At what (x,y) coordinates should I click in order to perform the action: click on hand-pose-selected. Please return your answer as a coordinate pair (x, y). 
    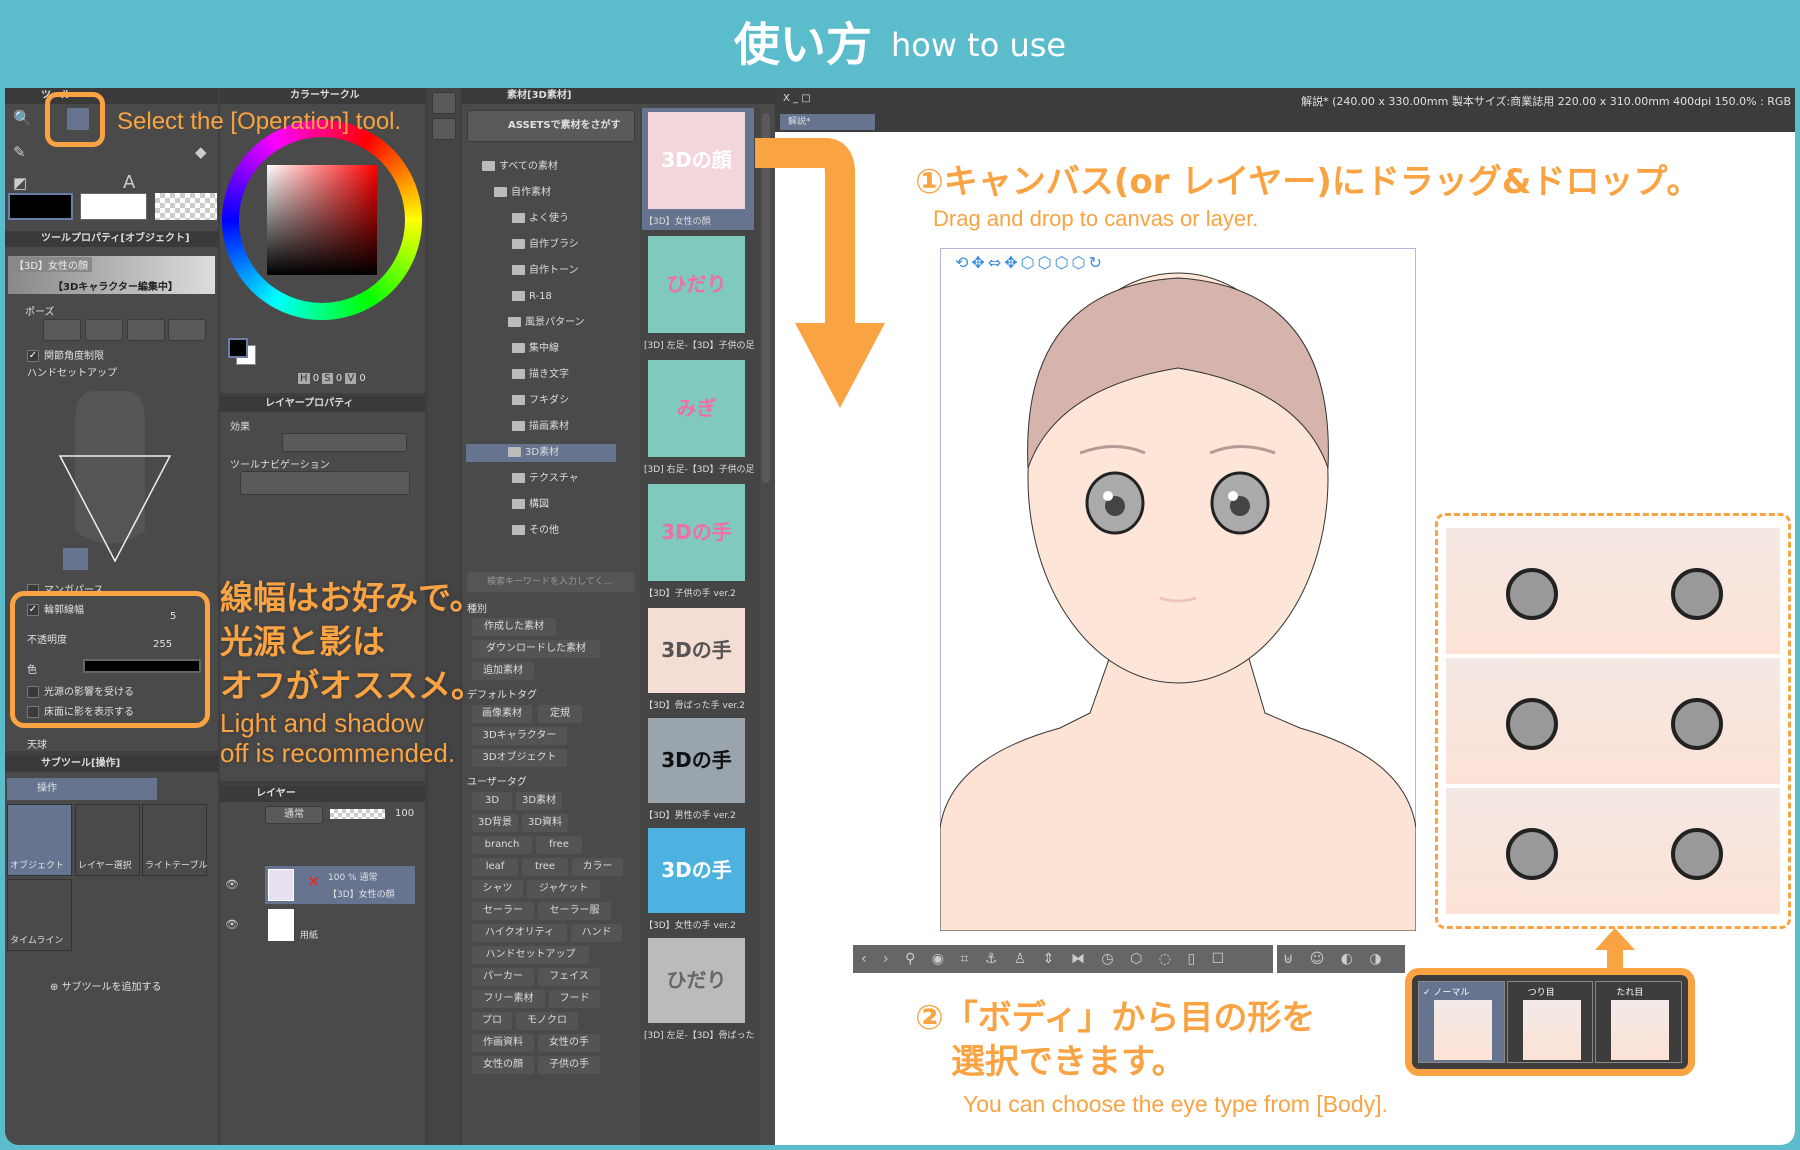
    Looking at the image, I should click on (75, 559).